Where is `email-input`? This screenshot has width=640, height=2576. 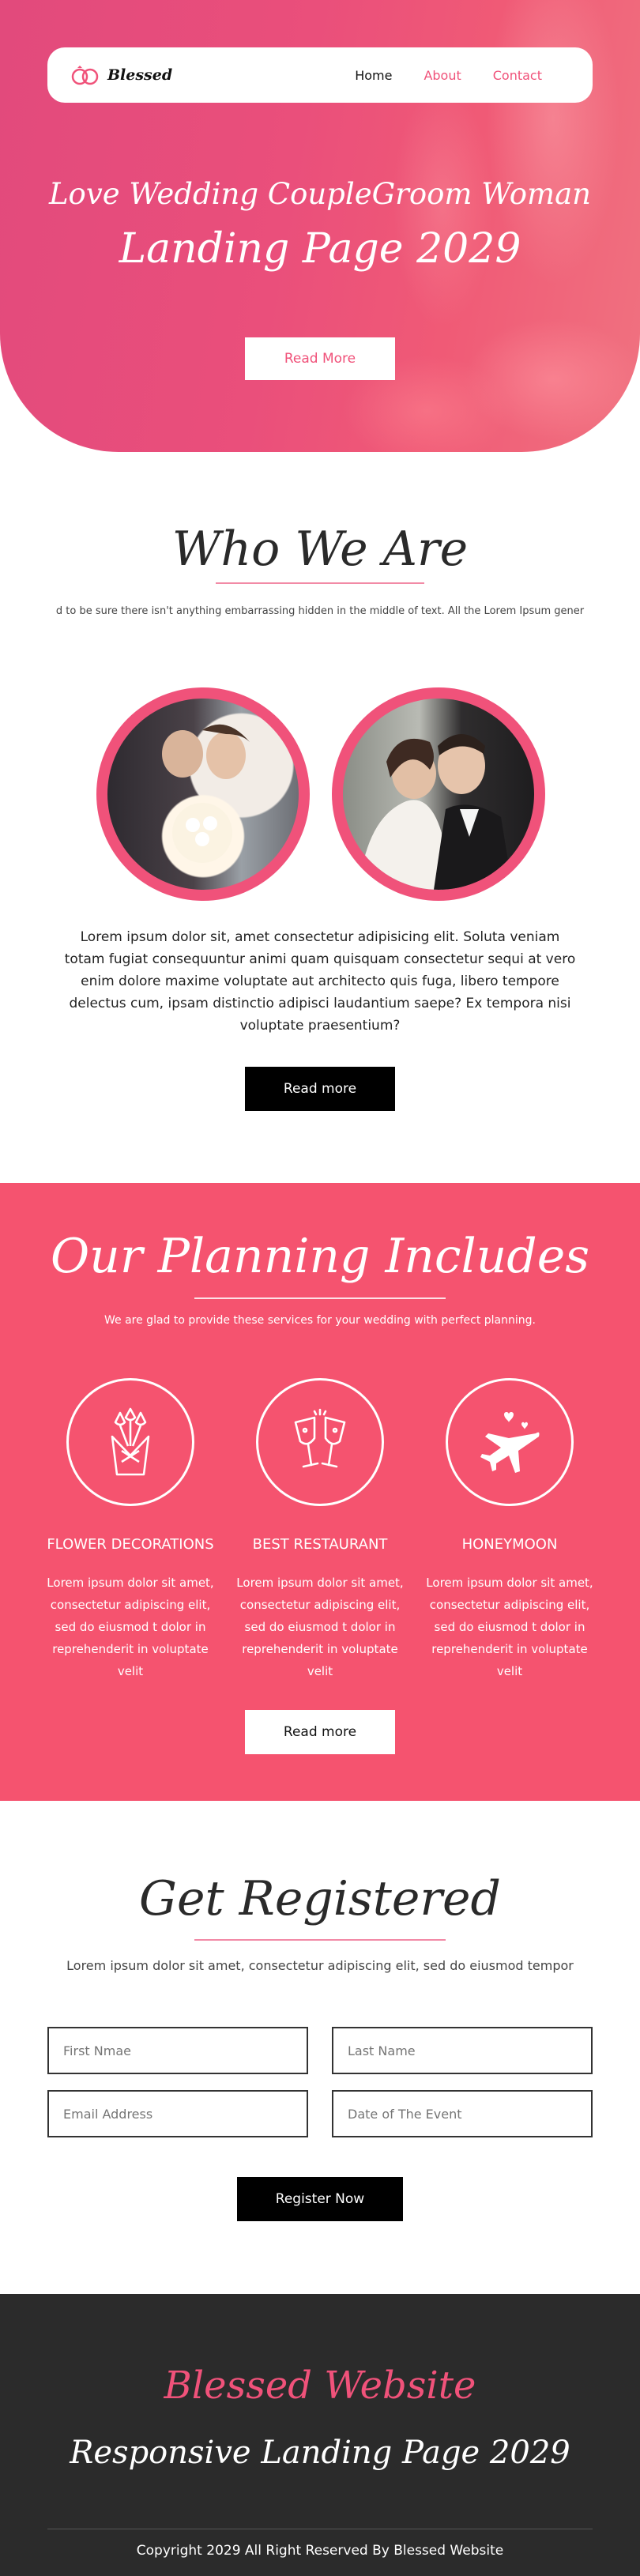
email-input is located at coordinates (177, 2113).